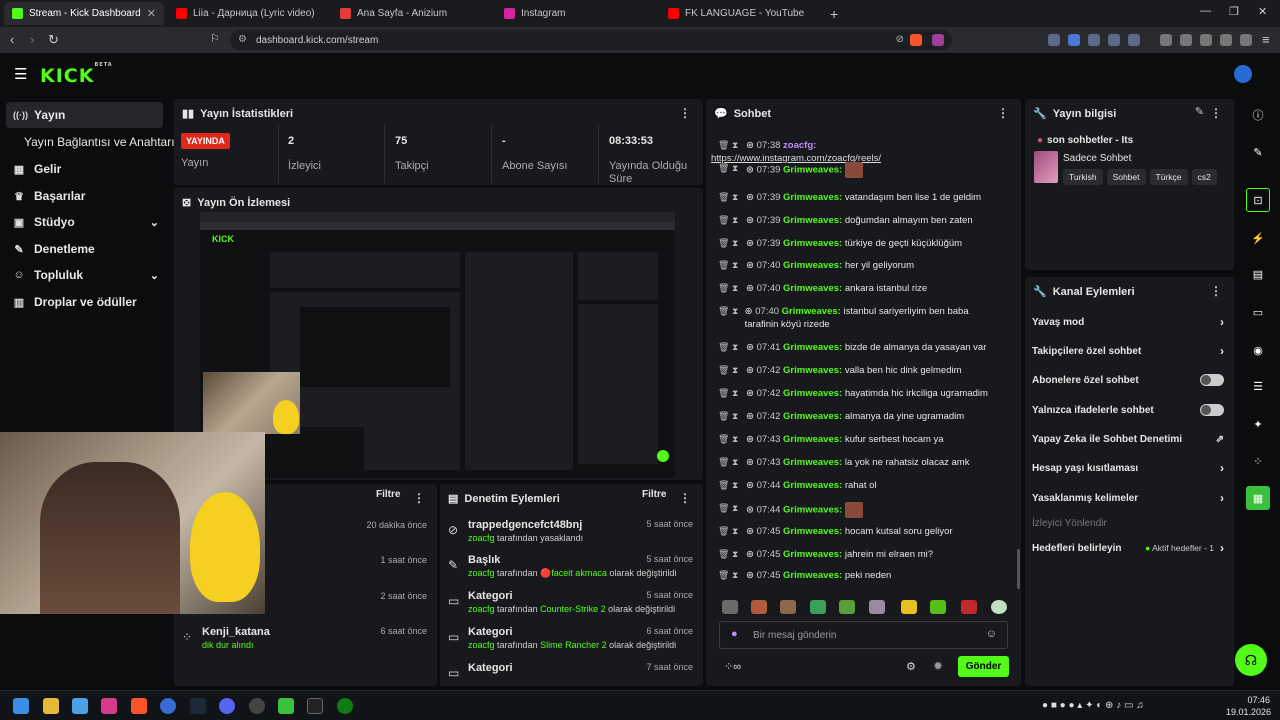 Image resolution: width=1280 pixels, height=720 pixels. Describe the element at coordinates (1093, 705) in the screenshot. I see `tray-icons: ● ■ ● ● ▴ ✦ ◐ ⊕ ♪ ▭ ♫` at that location.